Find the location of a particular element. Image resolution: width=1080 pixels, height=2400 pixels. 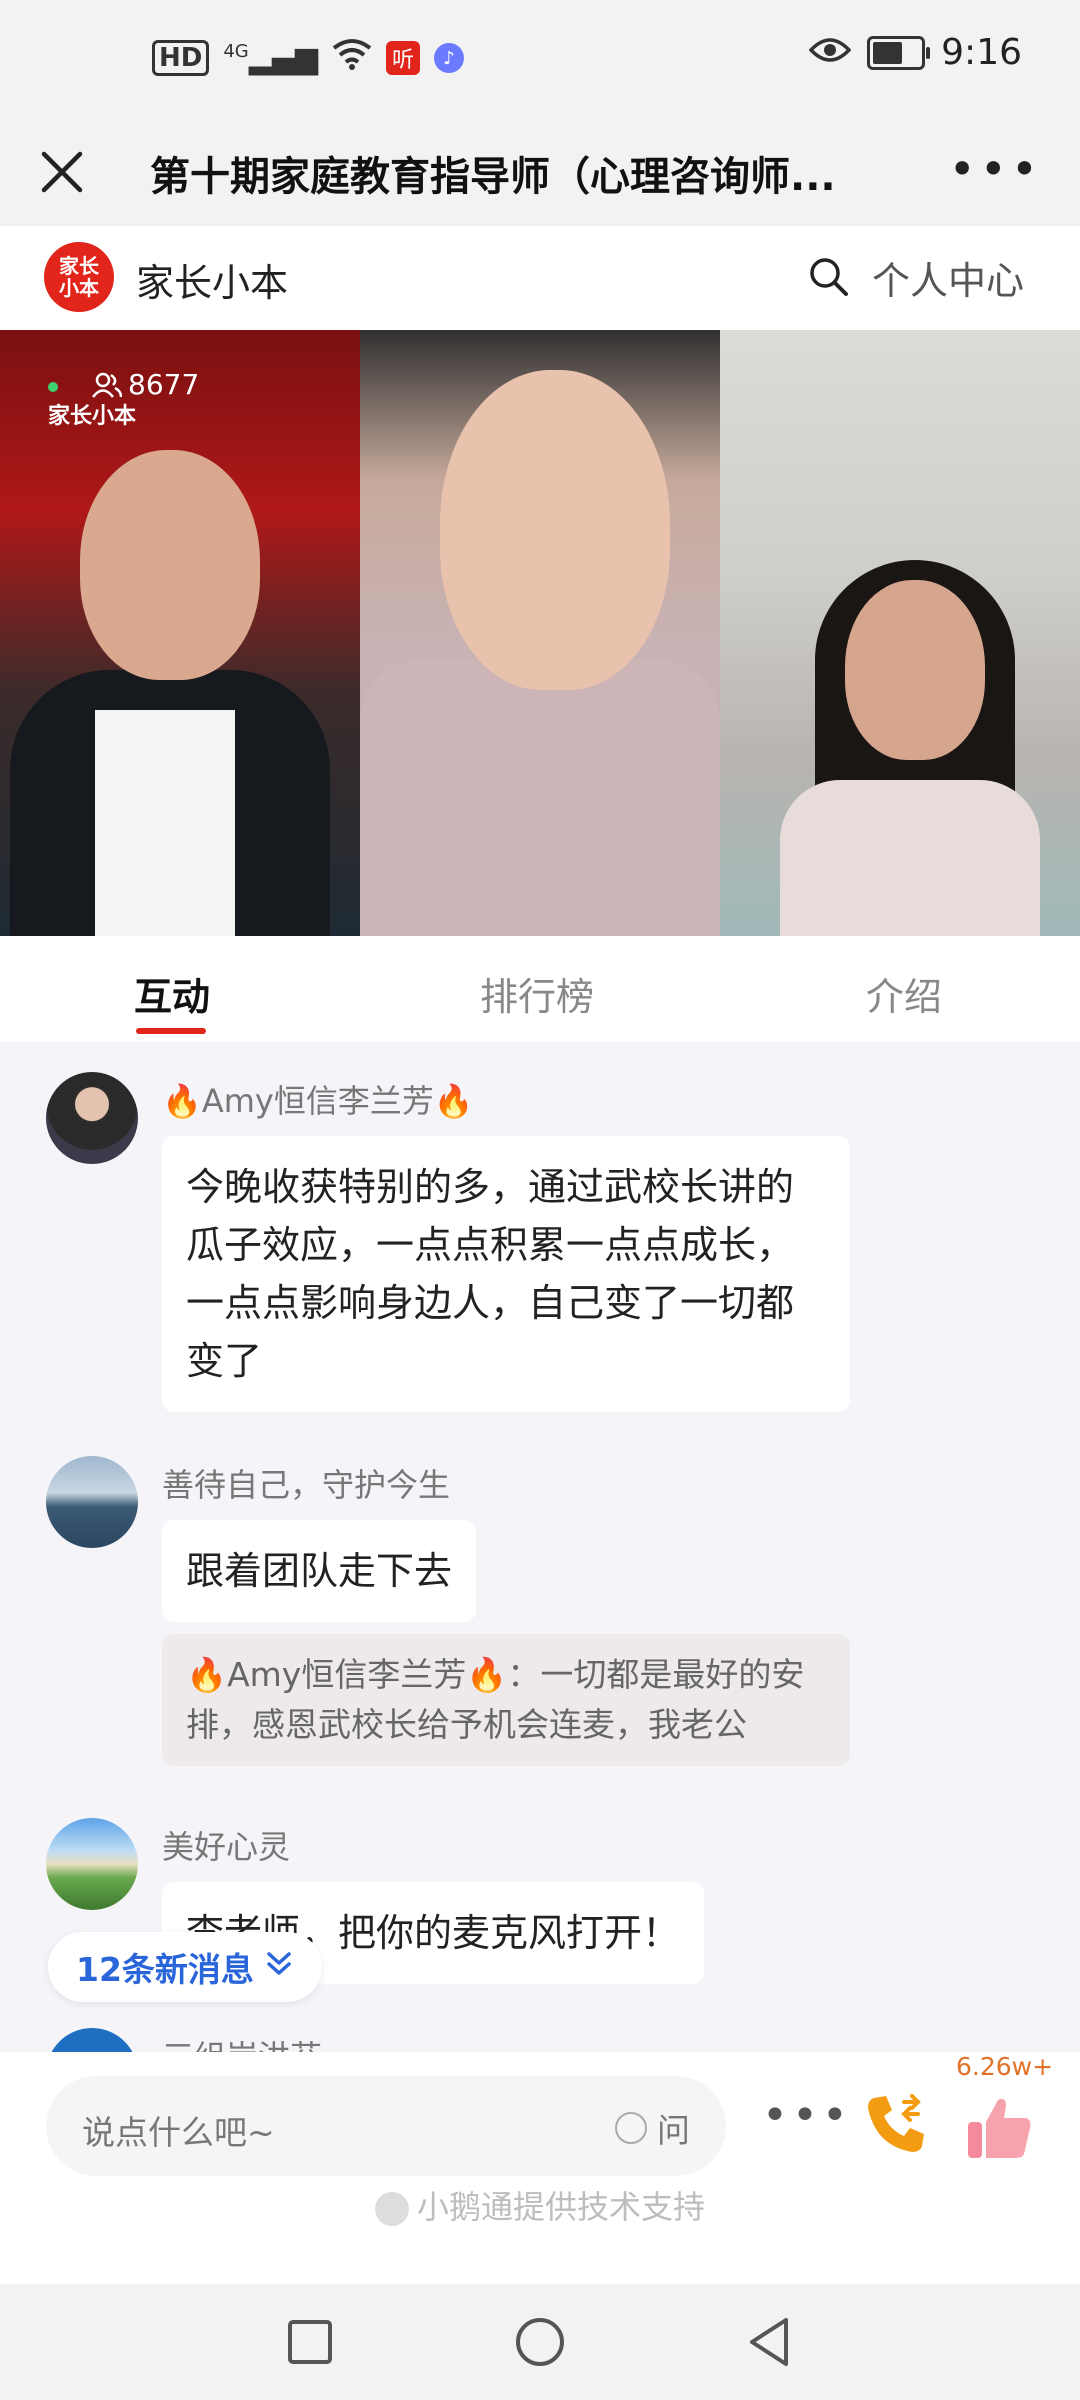

comment-placeholder: 说点什么吧~ is located at coordinates (178, 2132).